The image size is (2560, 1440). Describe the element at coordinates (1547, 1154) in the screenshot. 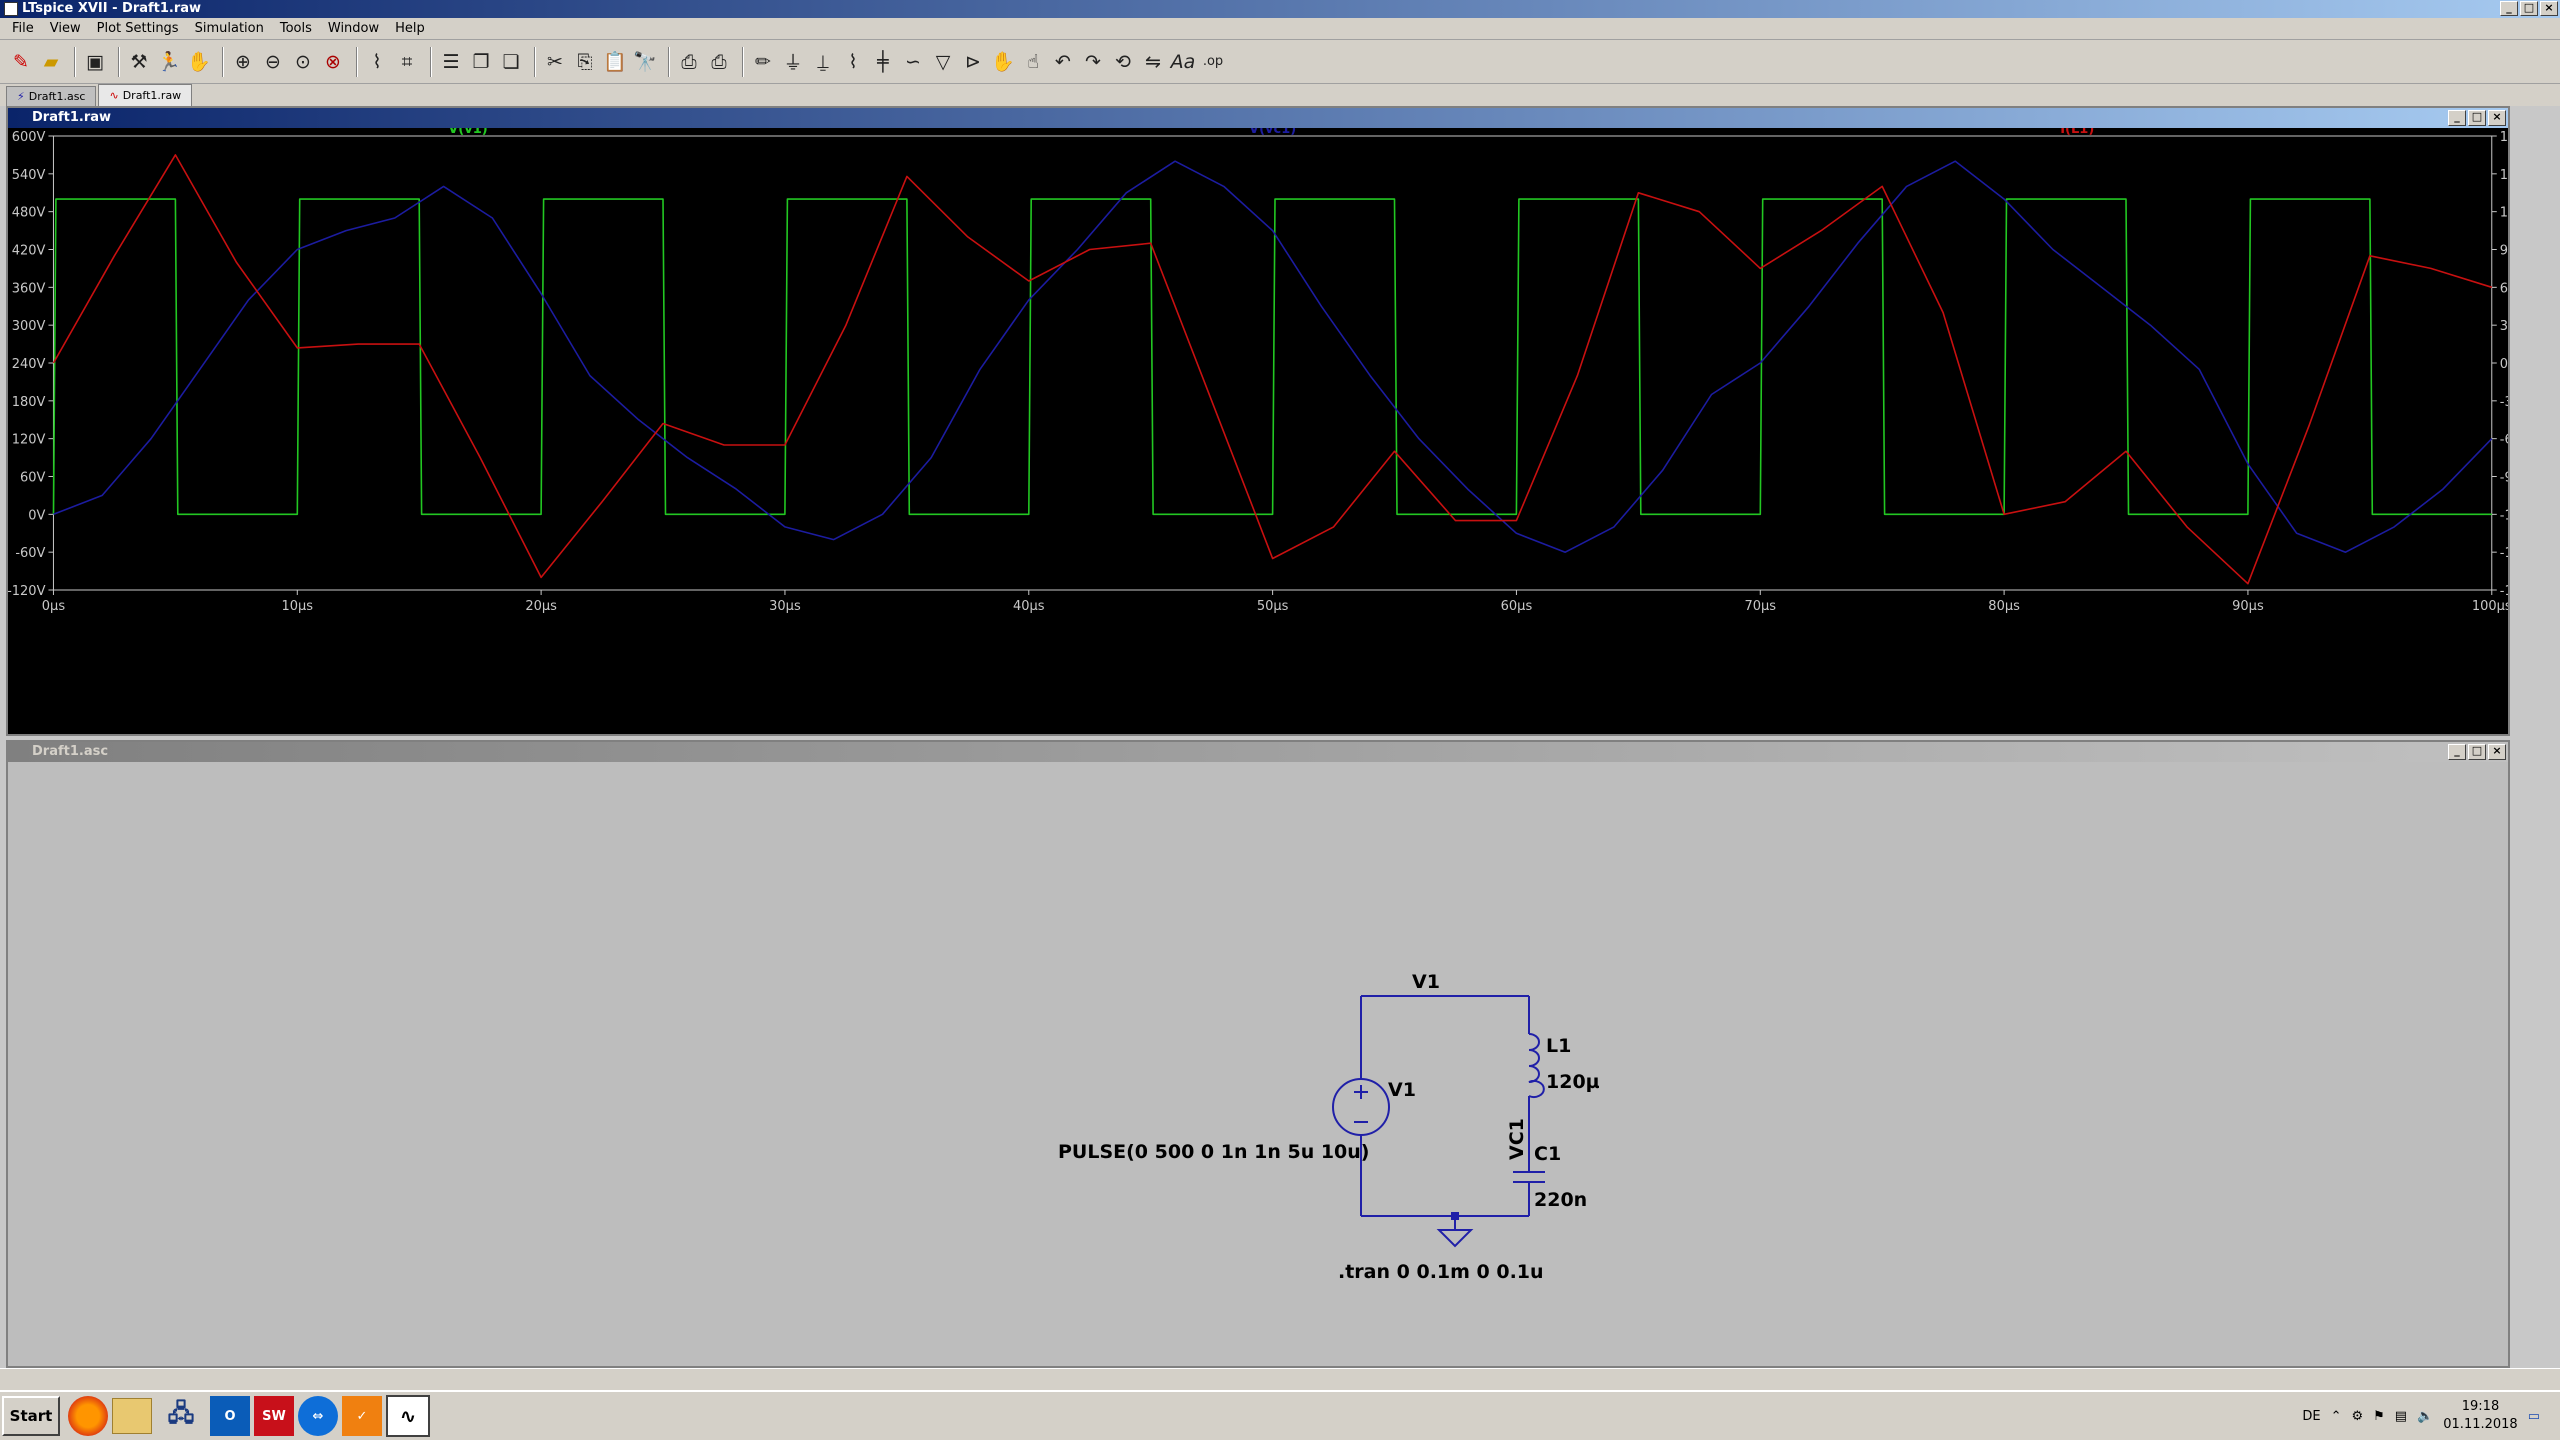

I see `capacitor-name: C1` at that location.